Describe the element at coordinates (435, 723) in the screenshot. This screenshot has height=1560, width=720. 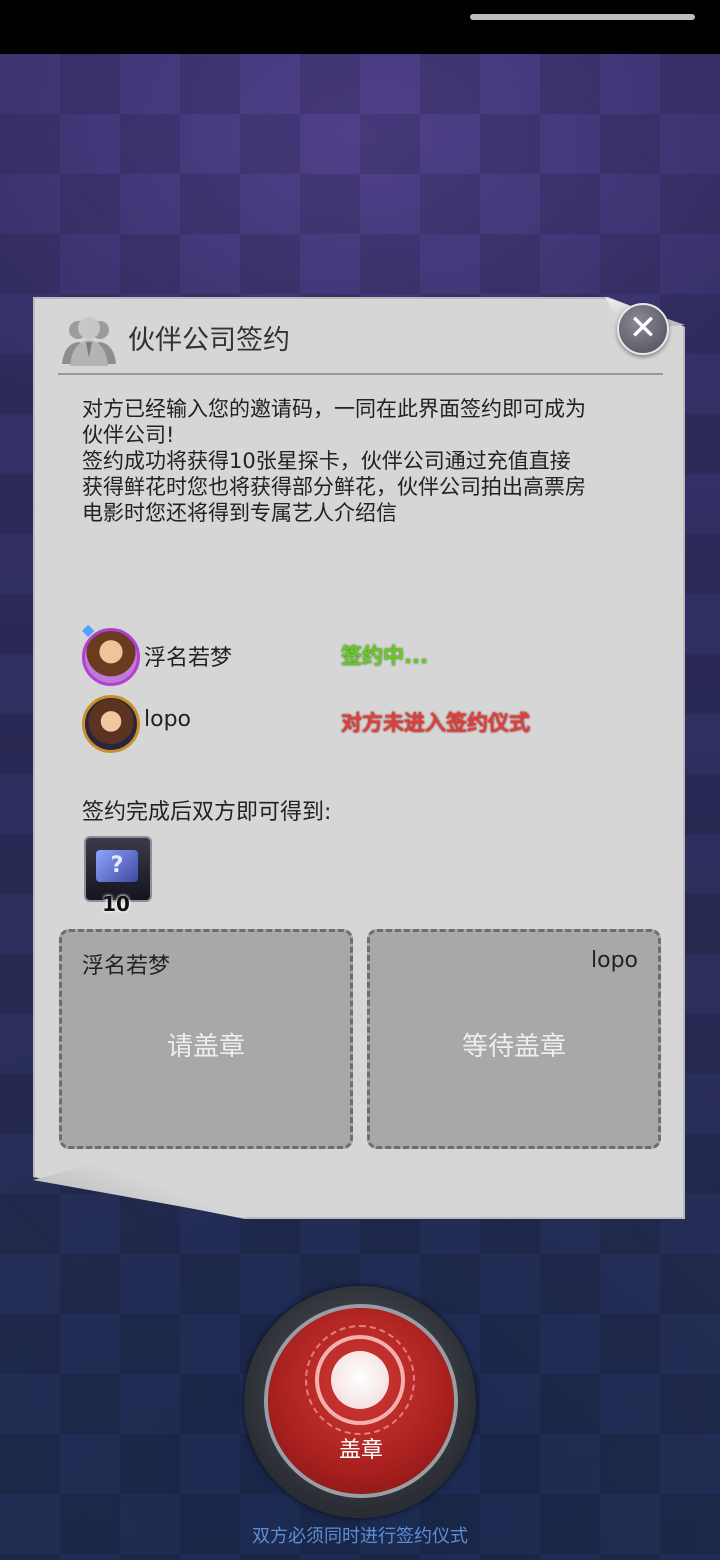
I see `party-status: 对方未进入签约仪式` at that location.